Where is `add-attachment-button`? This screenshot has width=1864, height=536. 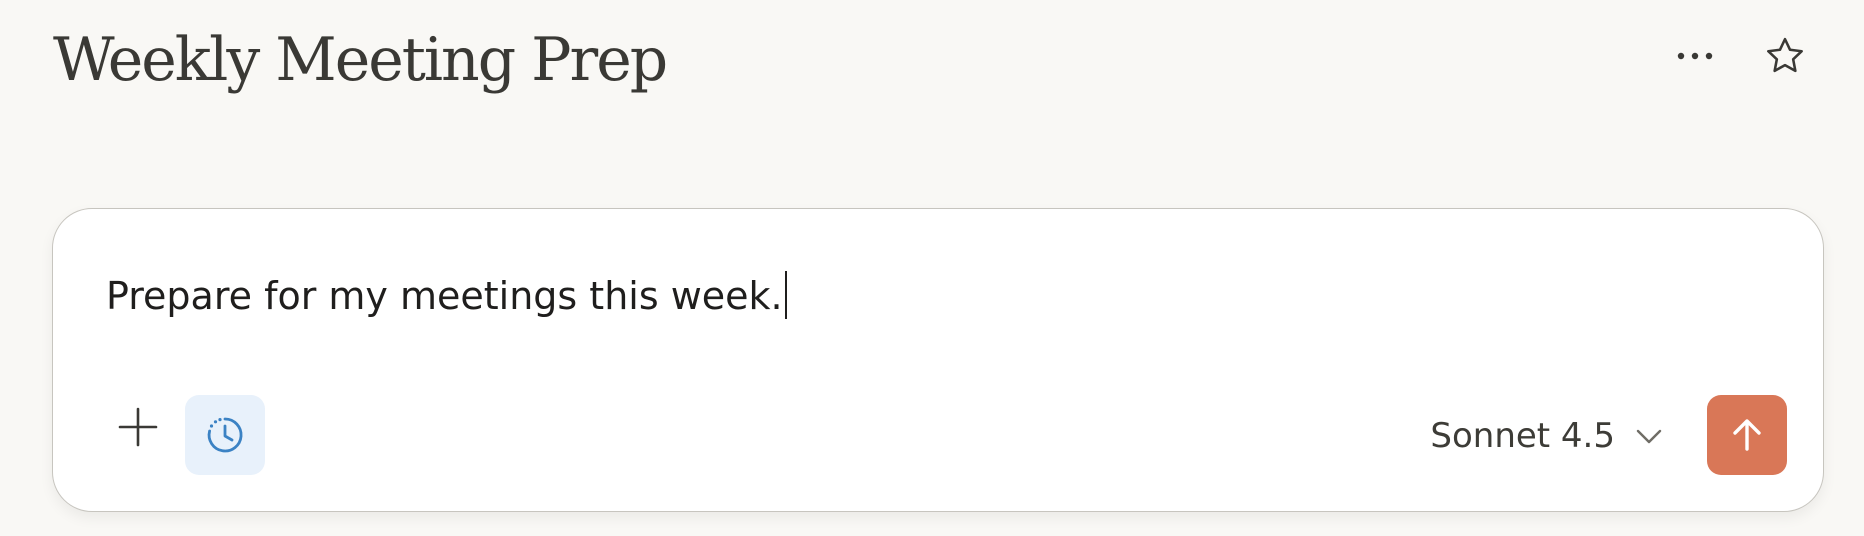
add-attachment-button is located at coordinates (138, 427).